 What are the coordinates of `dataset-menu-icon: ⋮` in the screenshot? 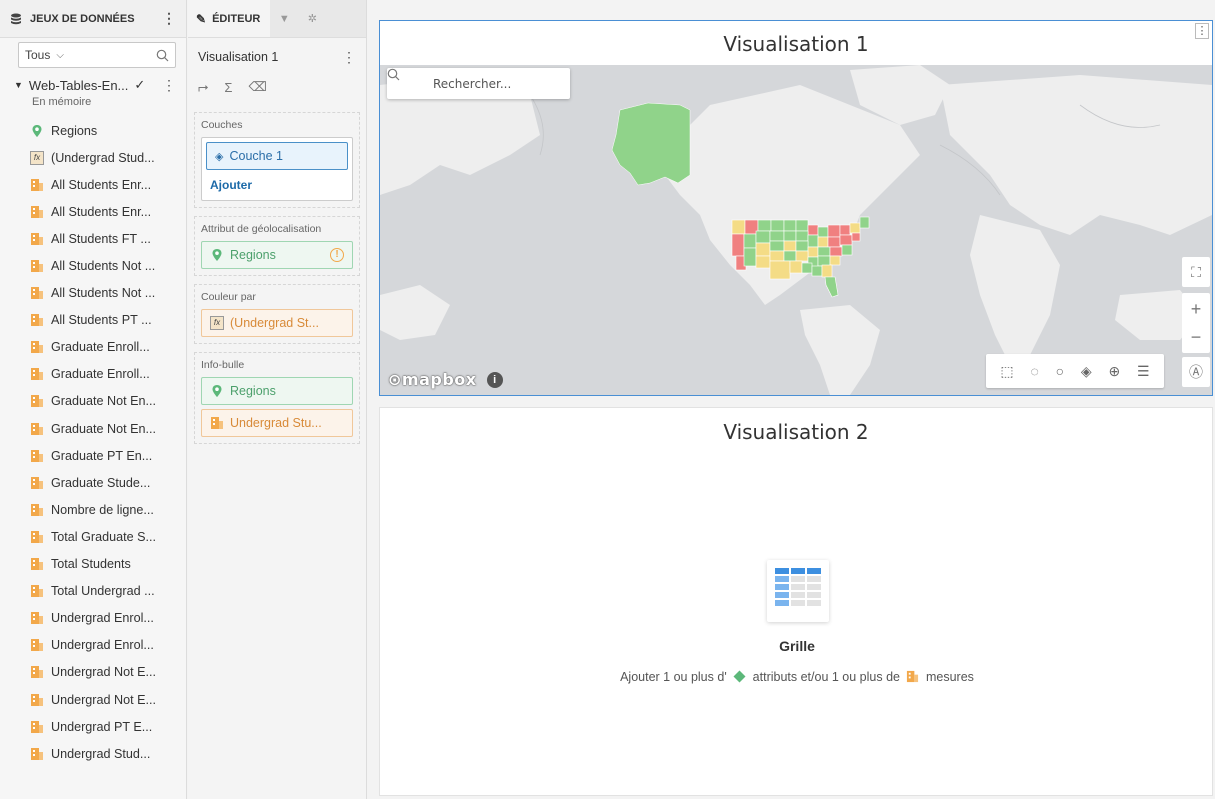 It's located at (169, 85).